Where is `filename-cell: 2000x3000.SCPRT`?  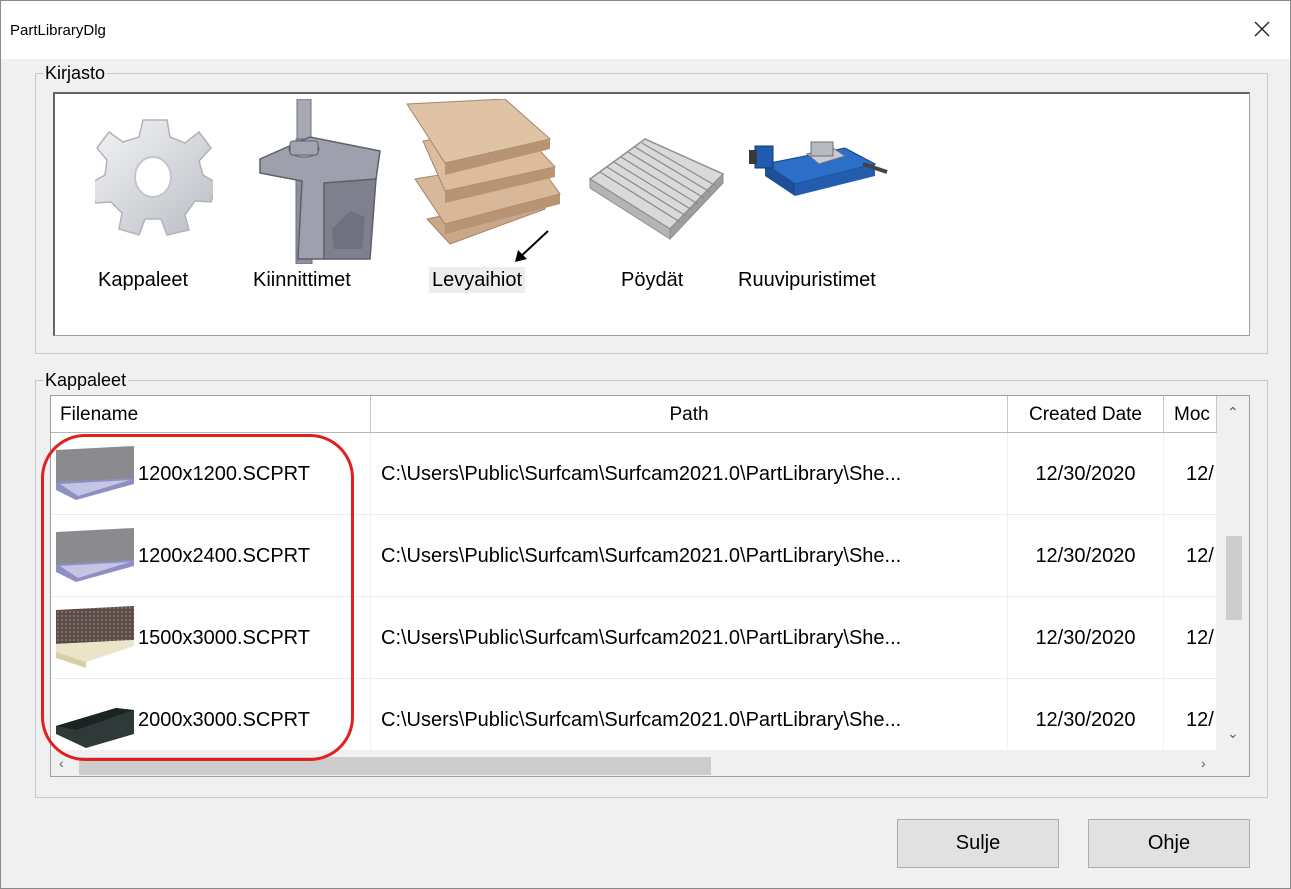
filename-cell: 2000x3000.SCPRT is located at coordinates (211, 720).